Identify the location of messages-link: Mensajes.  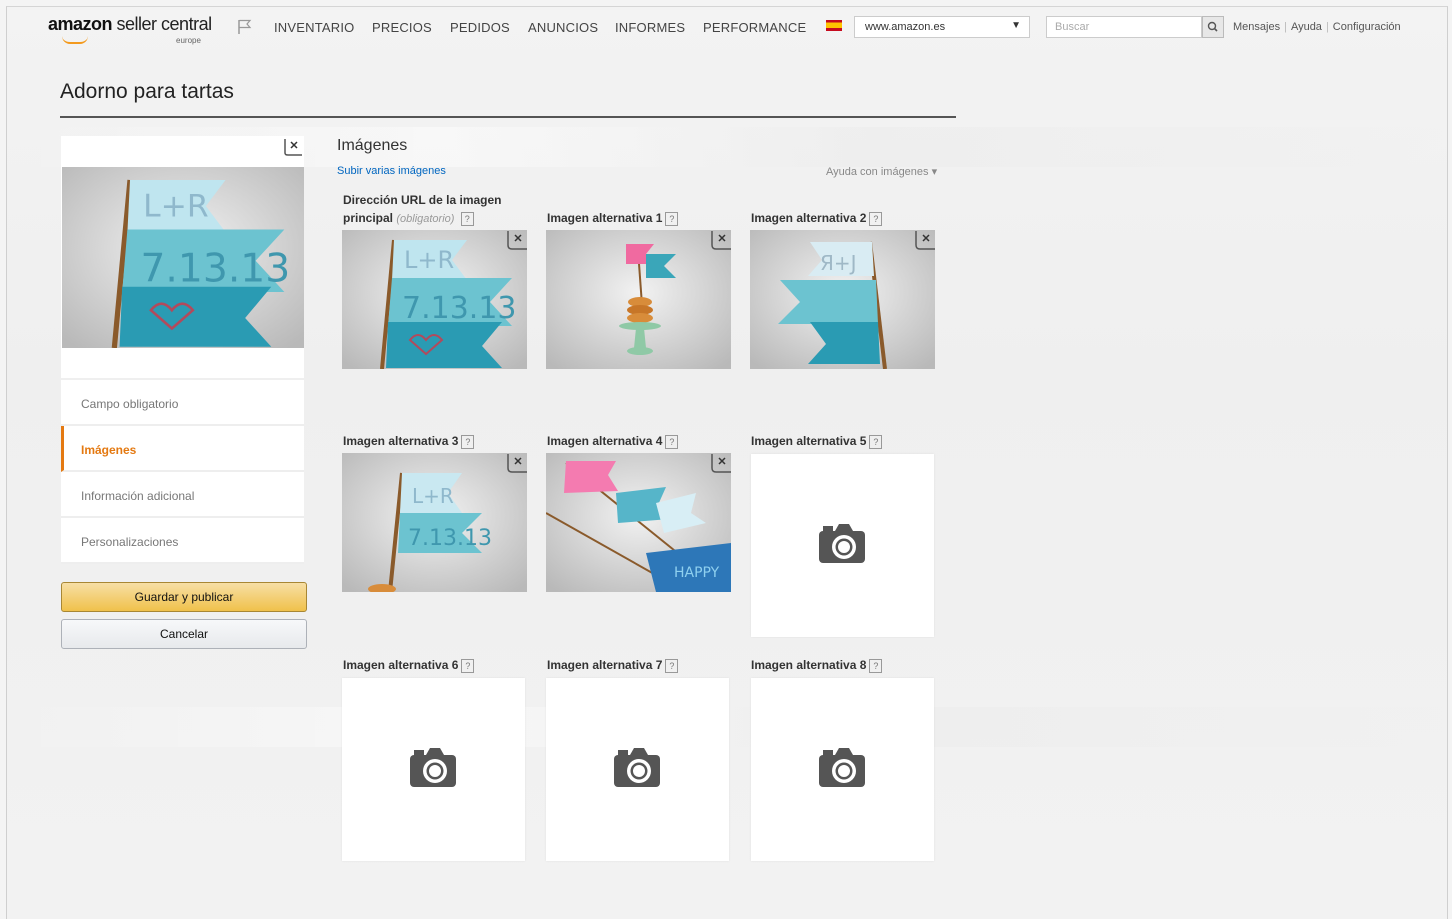
(1256, 27).